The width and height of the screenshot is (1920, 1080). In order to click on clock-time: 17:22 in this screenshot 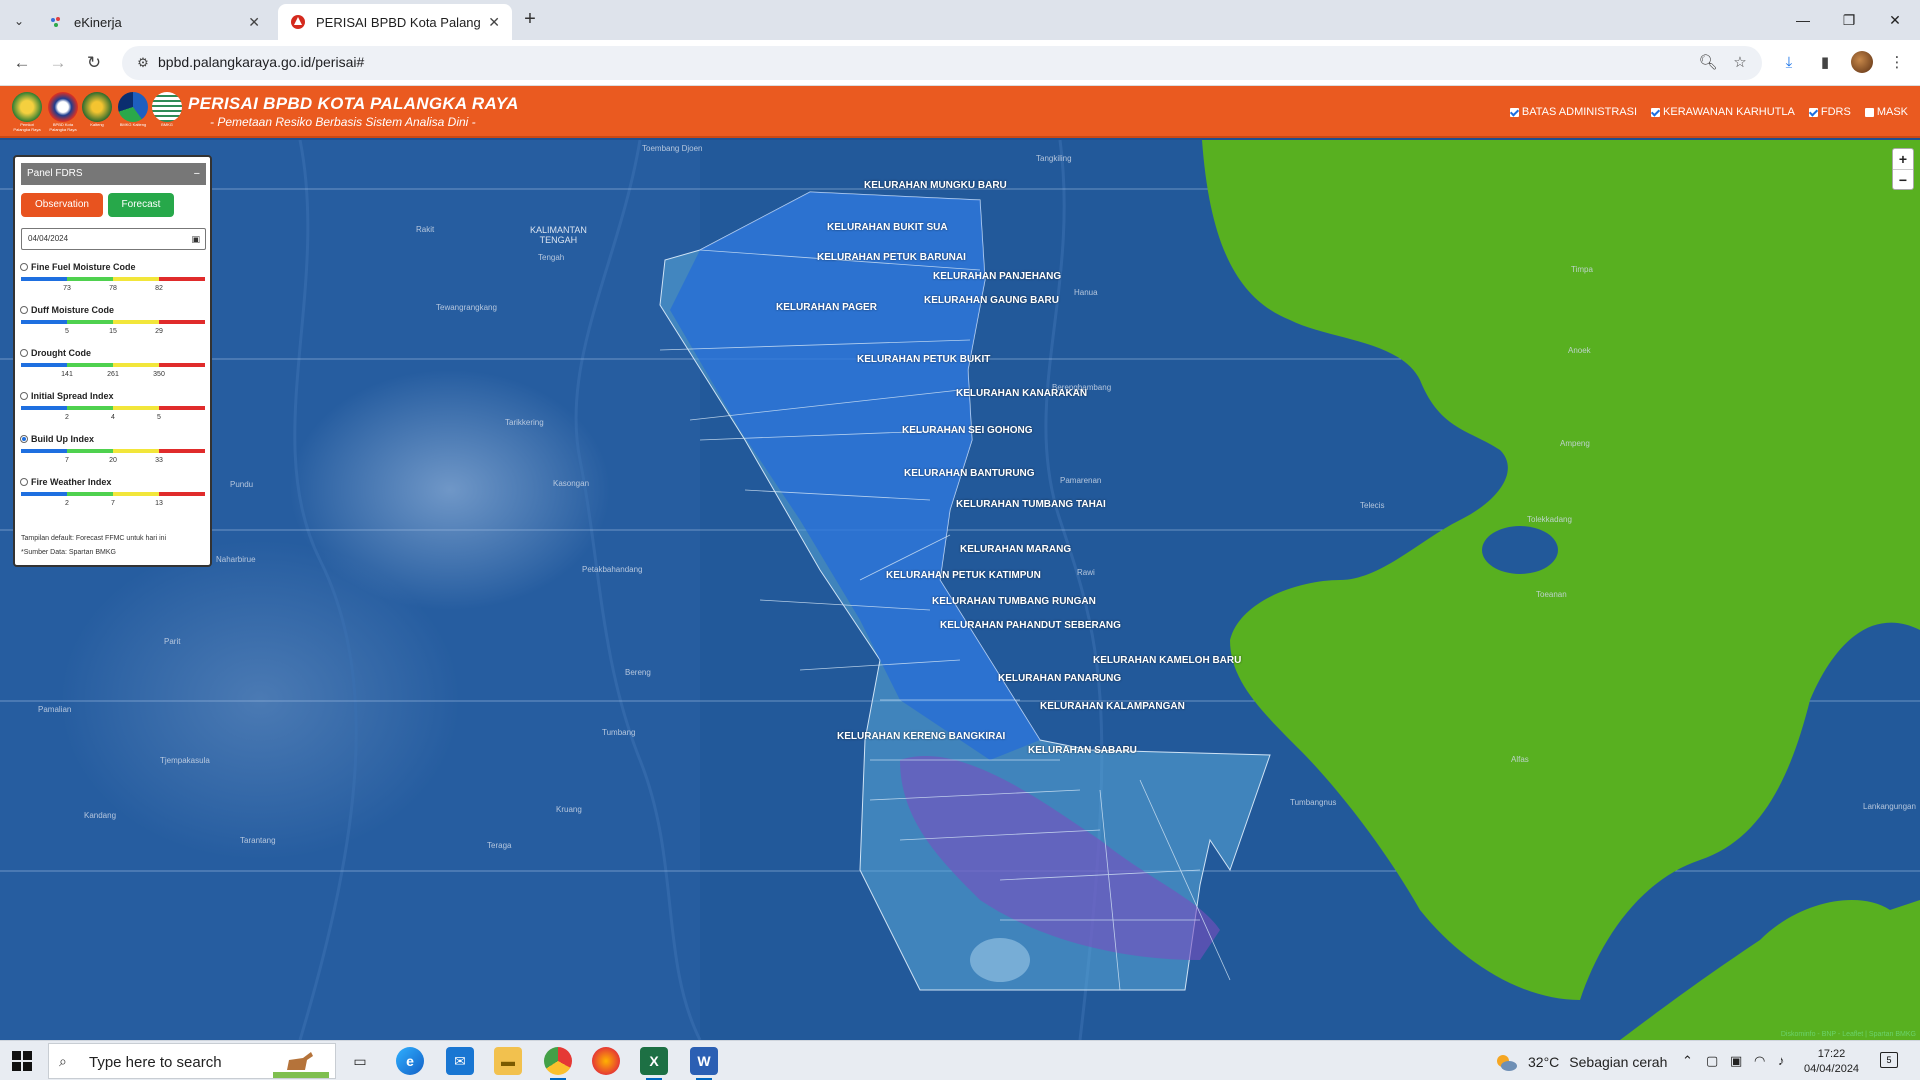, I will do `click(1831, 1054)`.